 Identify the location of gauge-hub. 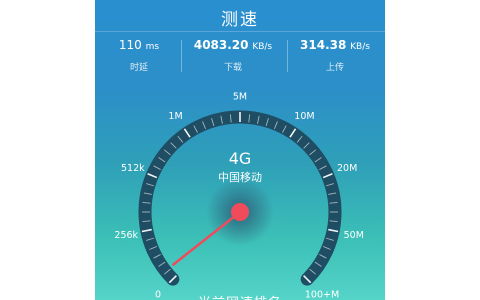
(240, 212).